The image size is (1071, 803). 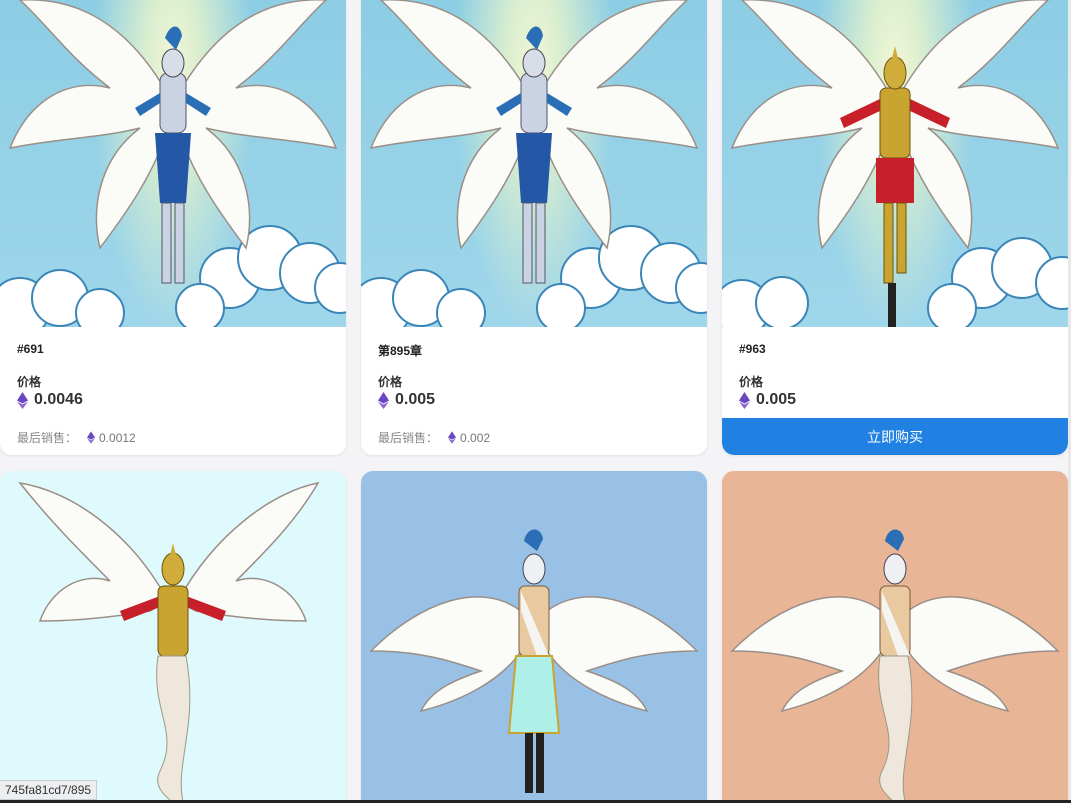 I want to click on nft-title: 第895章, so click(x=400, y=350).